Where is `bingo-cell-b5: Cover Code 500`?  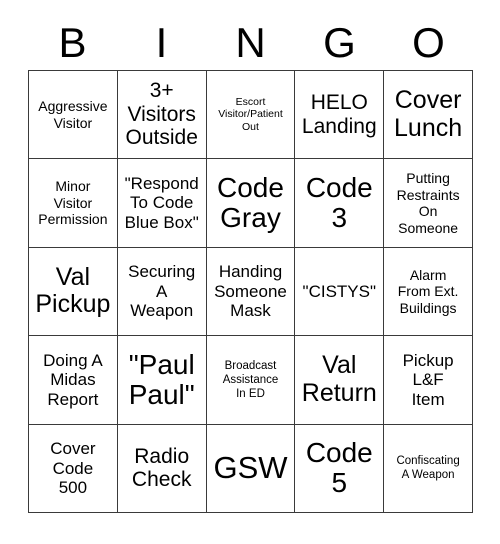 bingo-cell-b5: Cover Code 500 is located at coordinates (73, 468).